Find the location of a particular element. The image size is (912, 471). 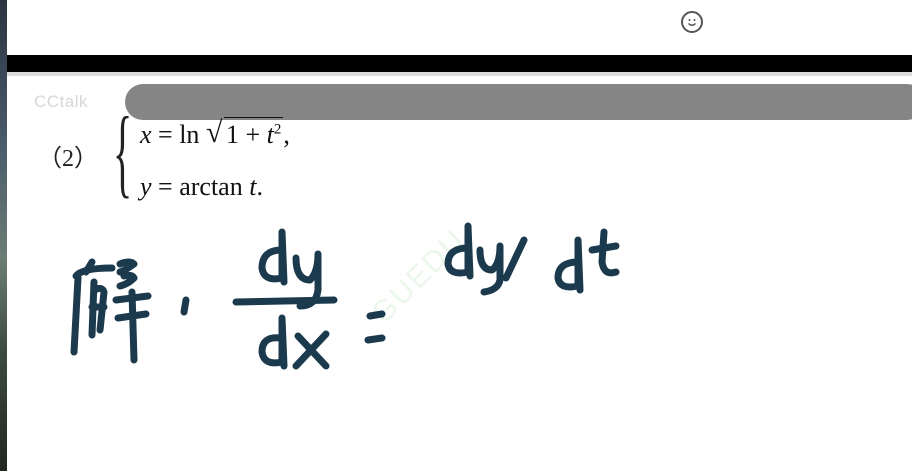

handwritten-jie is located at coordinates (130, 311).